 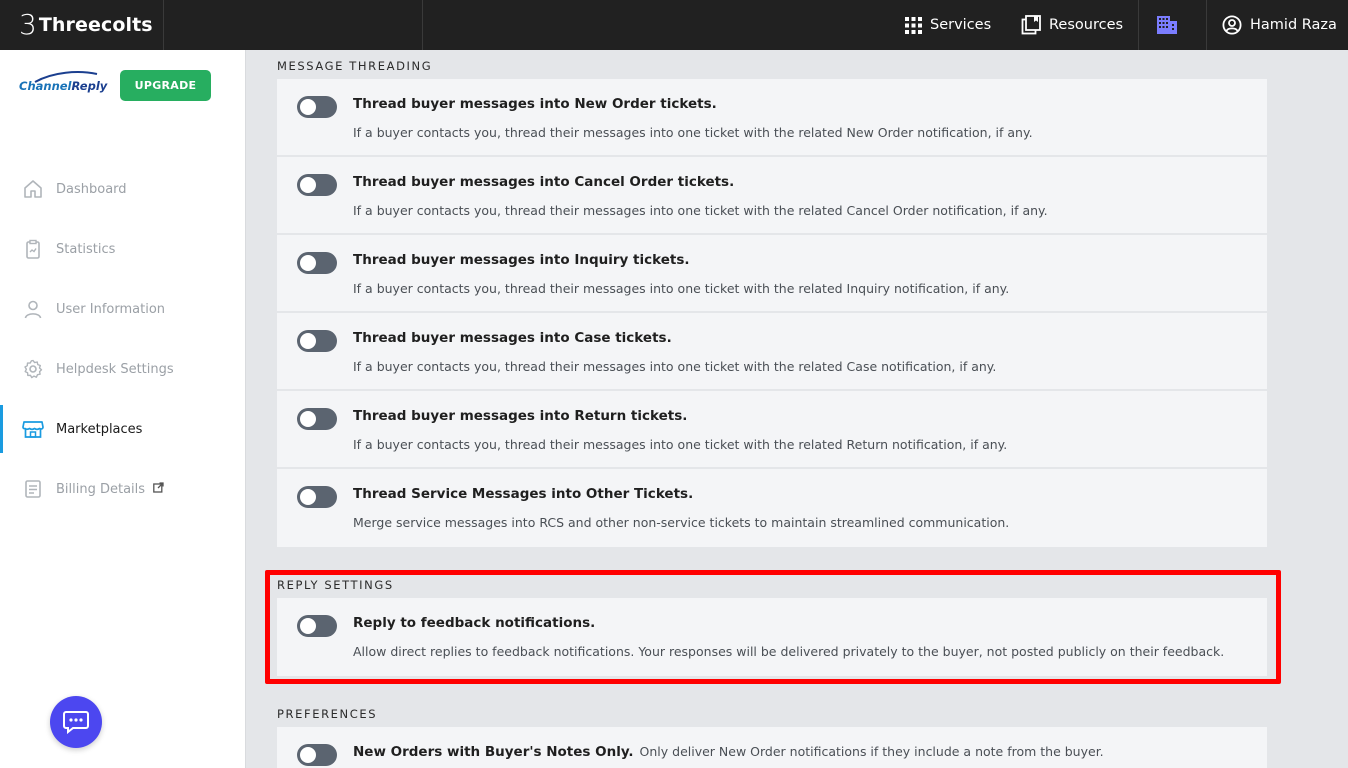 I want to click on threecolts-logo-mark: 3, so click(x=28, y=24).